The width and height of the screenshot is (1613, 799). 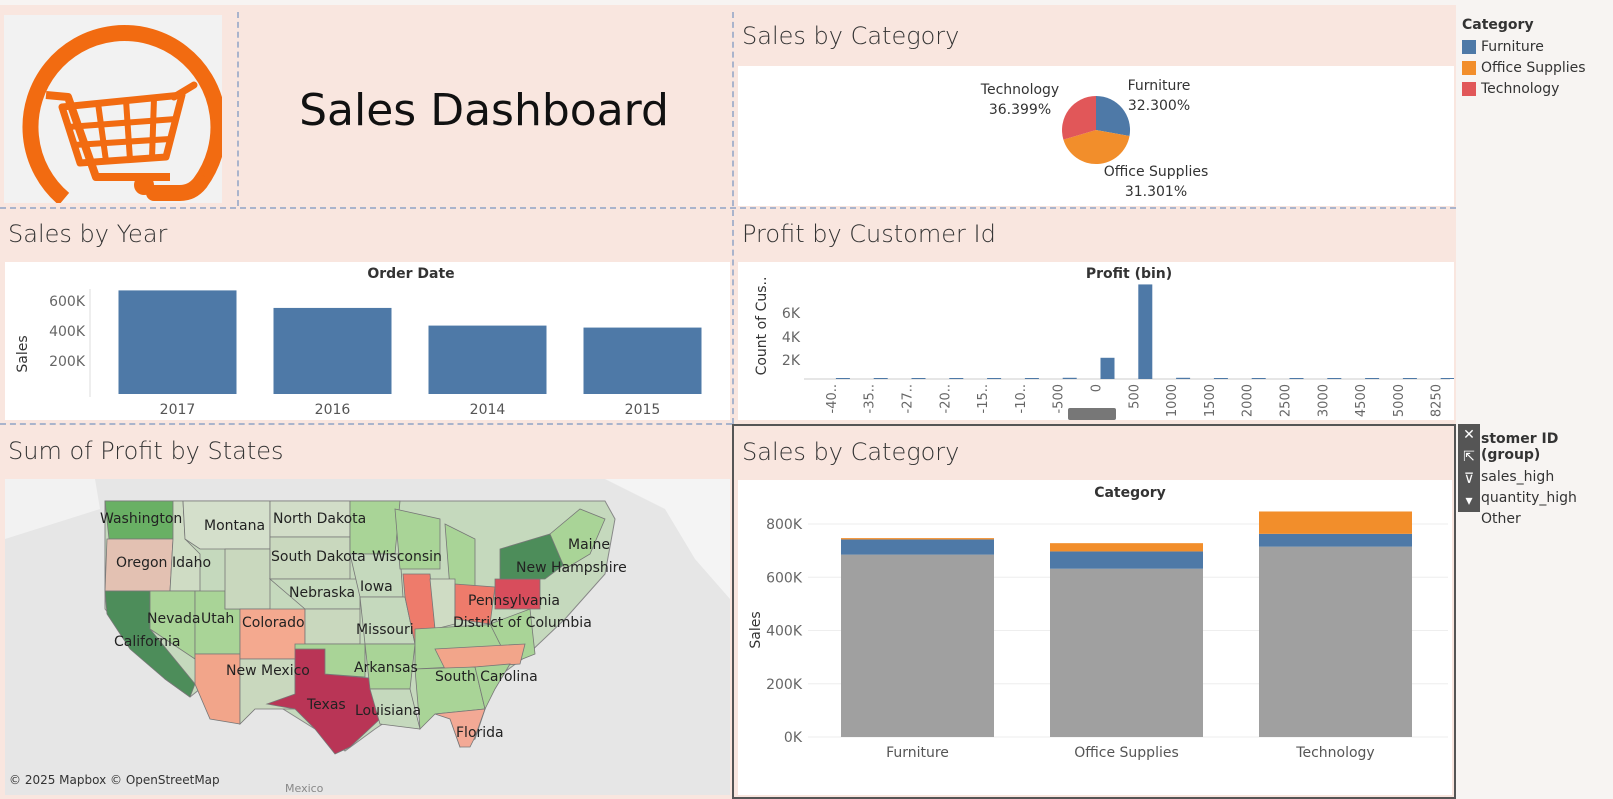 I want to click on state-label-pennsylvania: Pennsylvania, so click(x=514, y=601).